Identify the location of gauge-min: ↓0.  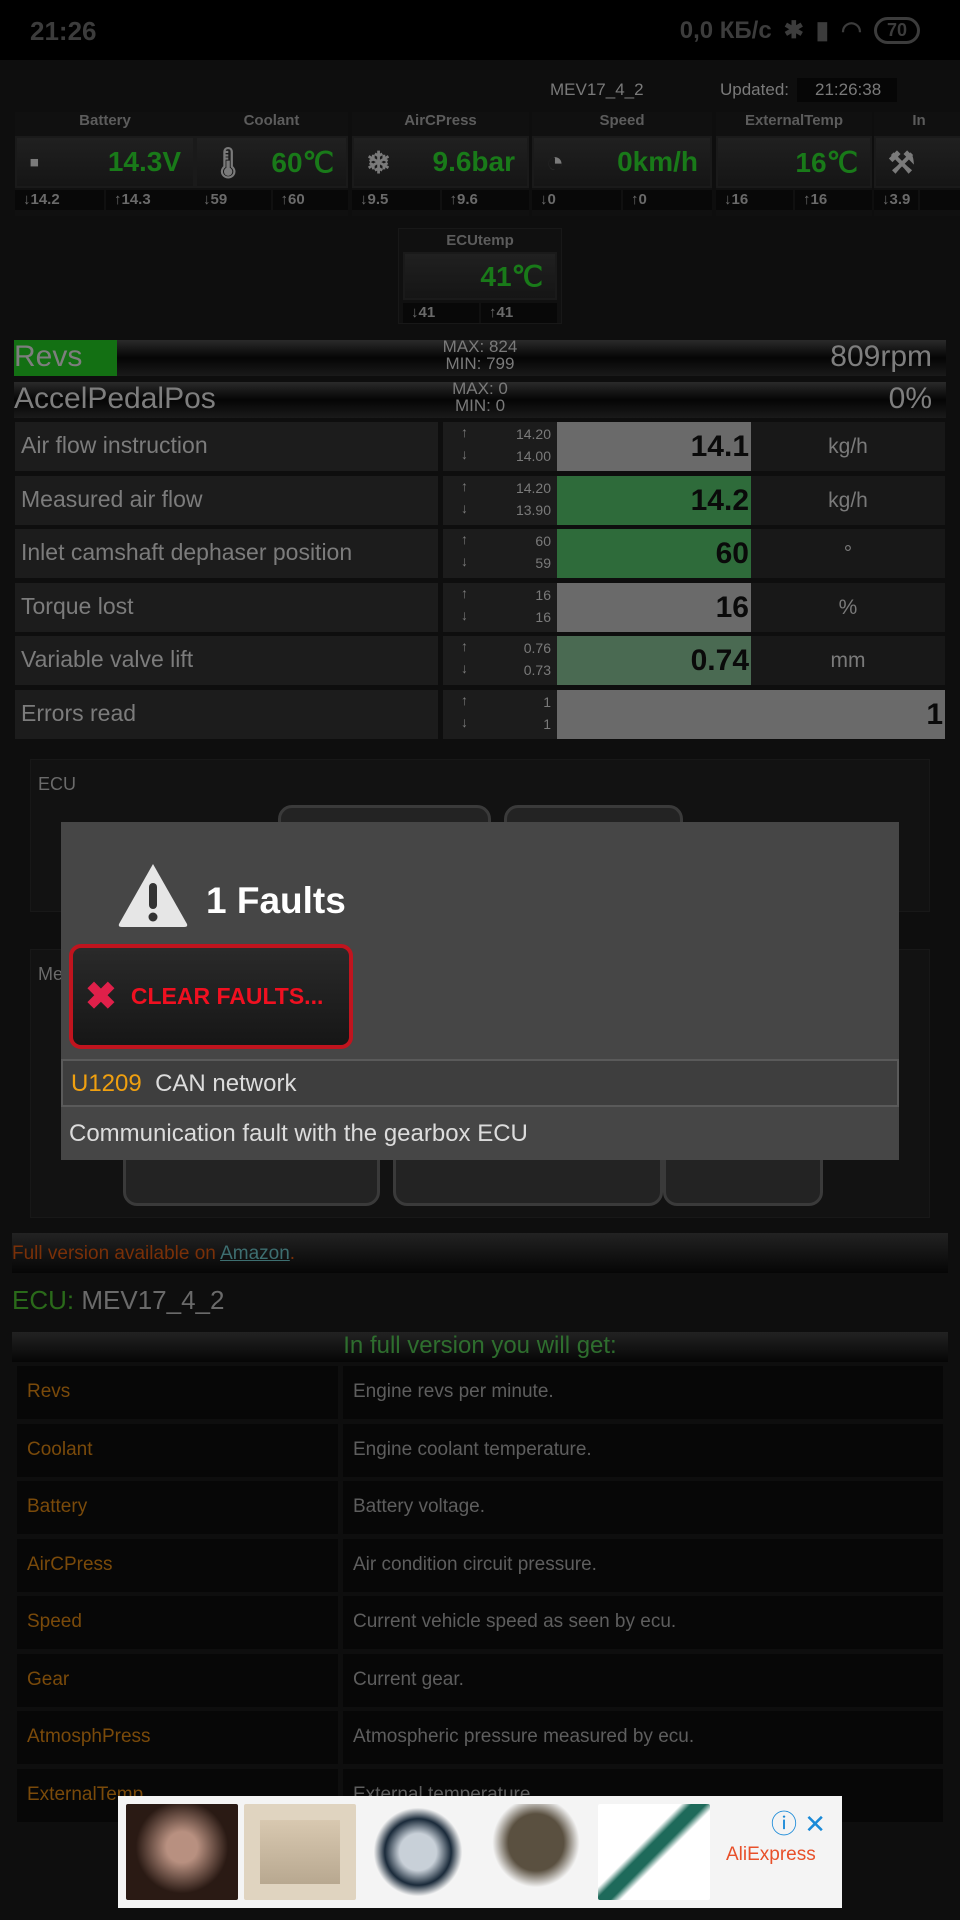
(576, 200).